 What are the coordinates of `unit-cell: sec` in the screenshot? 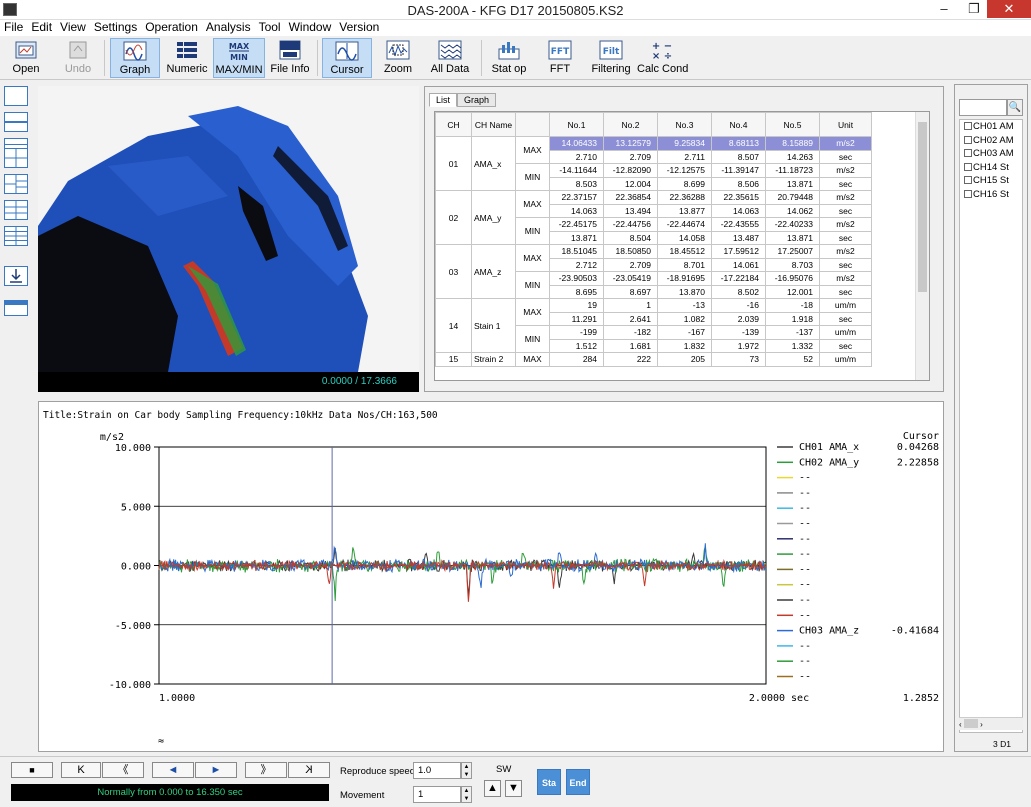 It's located at (845, 264).